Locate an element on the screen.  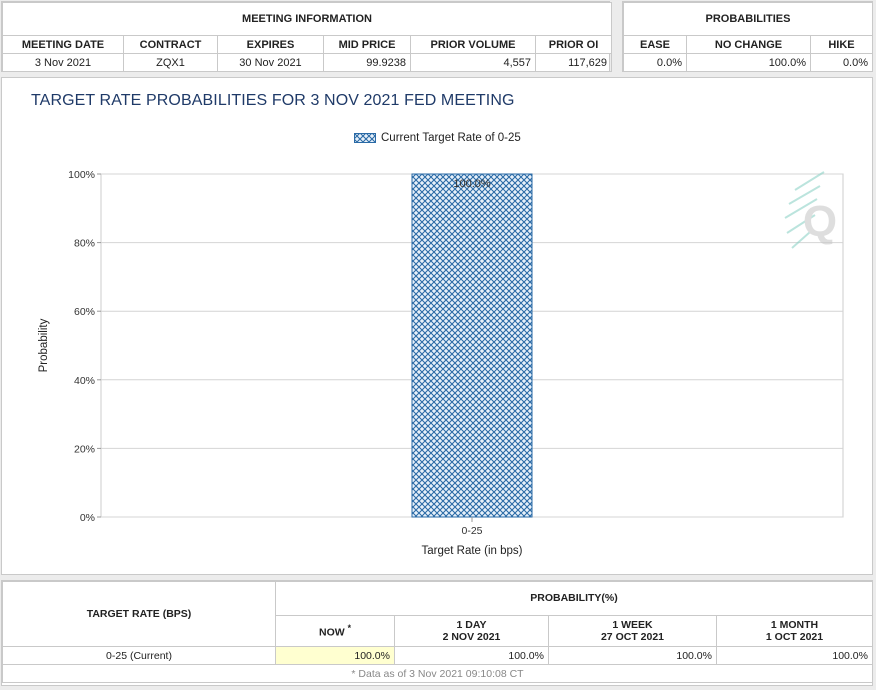
prior-oi-value: 117,629 is located at coordinates (573, 62).